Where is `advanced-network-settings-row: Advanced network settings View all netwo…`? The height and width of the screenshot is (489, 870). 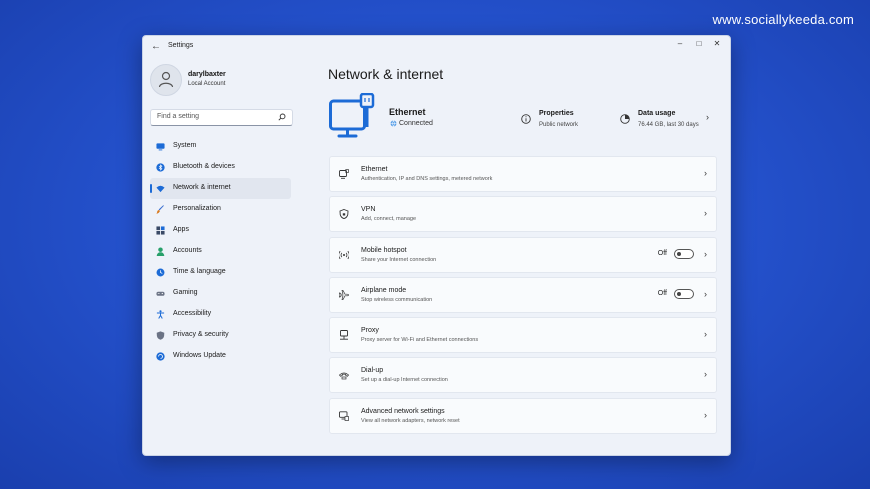 advanced-network-settings-row: Advanced network settings View all netwo… is located at coordinates (523, 415).